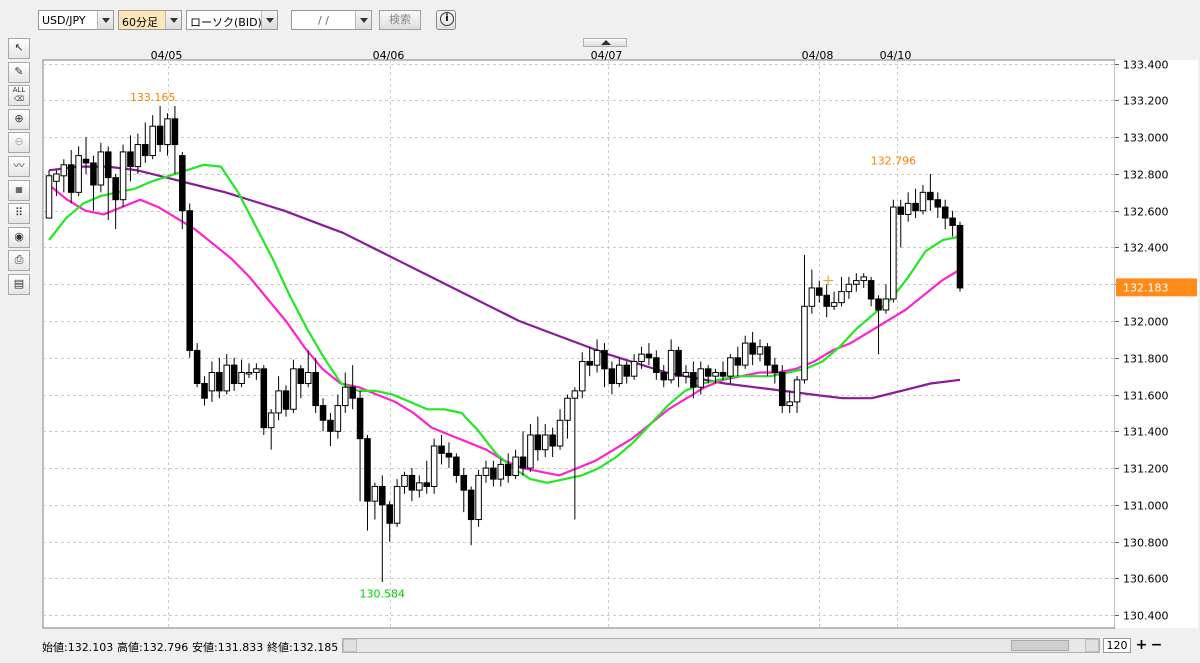 This screenshot has height=663, width=1200. What do you see at coordinates (1146, 579) in the screenshot?
I see `y-tick-label: 130.600` at bounding box center [1146, 579].